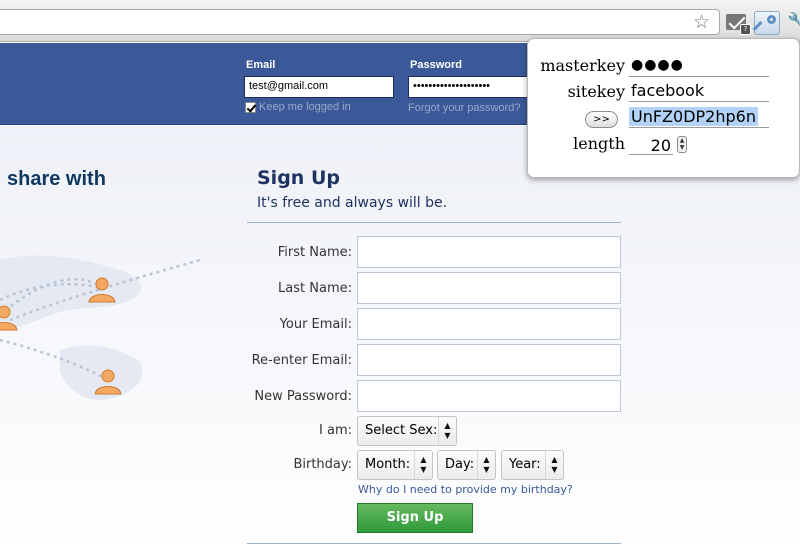 The height and width of the screenshot is (550, 800). What do you see at coordinates (315, 324) in the screenshot?
I see `your-email-label: Your Email:` at bounding box center [315, 324].